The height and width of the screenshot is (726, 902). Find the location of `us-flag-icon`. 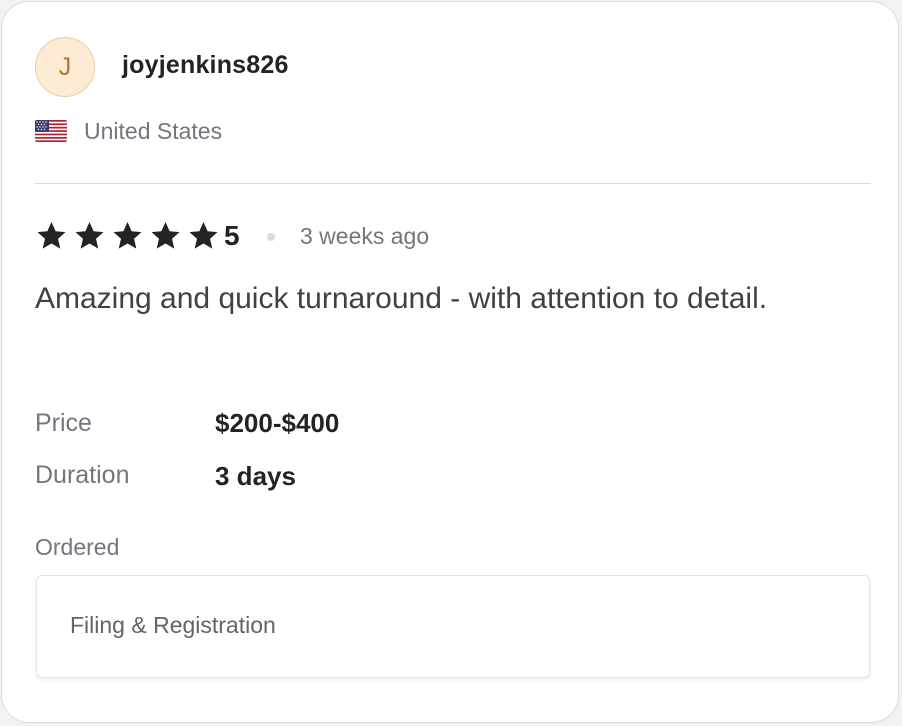

us-flag-icon is located at coordinates (51, 131).